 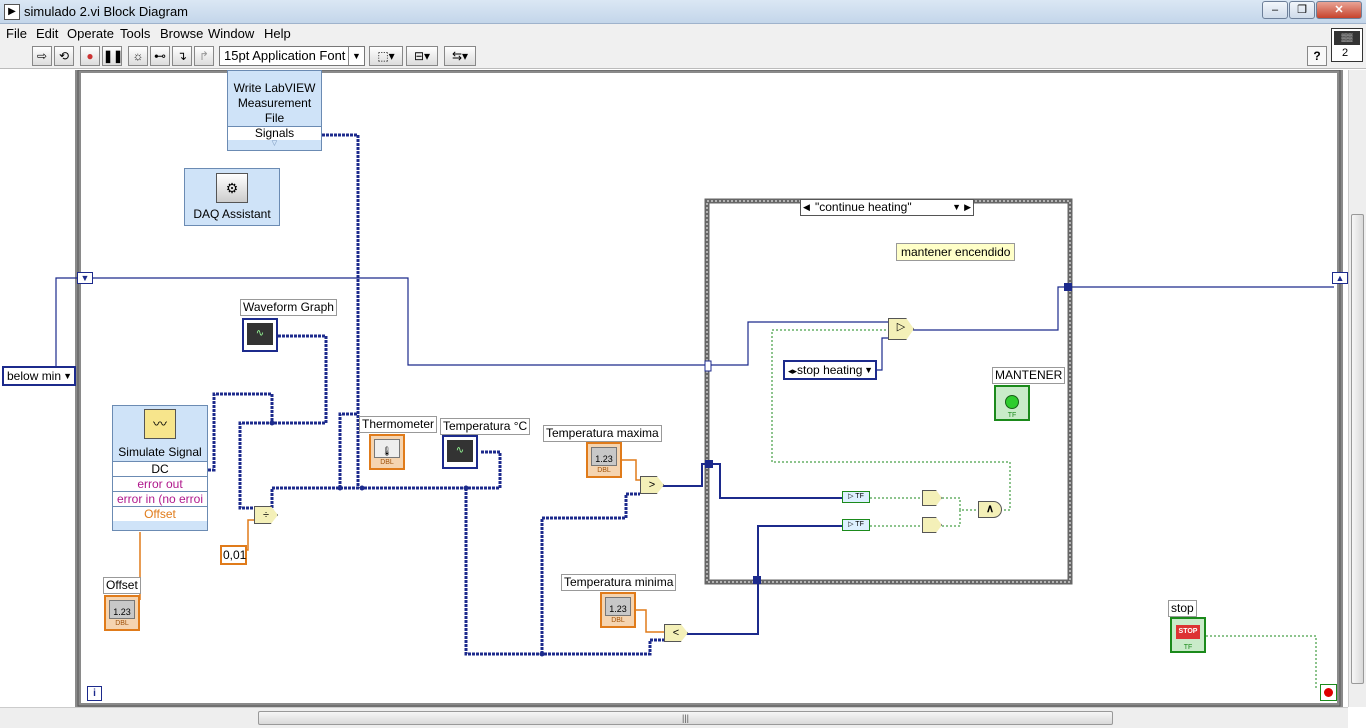 What do you see at coordinates (604, 470) in the screenshot?
I see `temp-max-type-tag: DBL` at bounding box center [604, 470].